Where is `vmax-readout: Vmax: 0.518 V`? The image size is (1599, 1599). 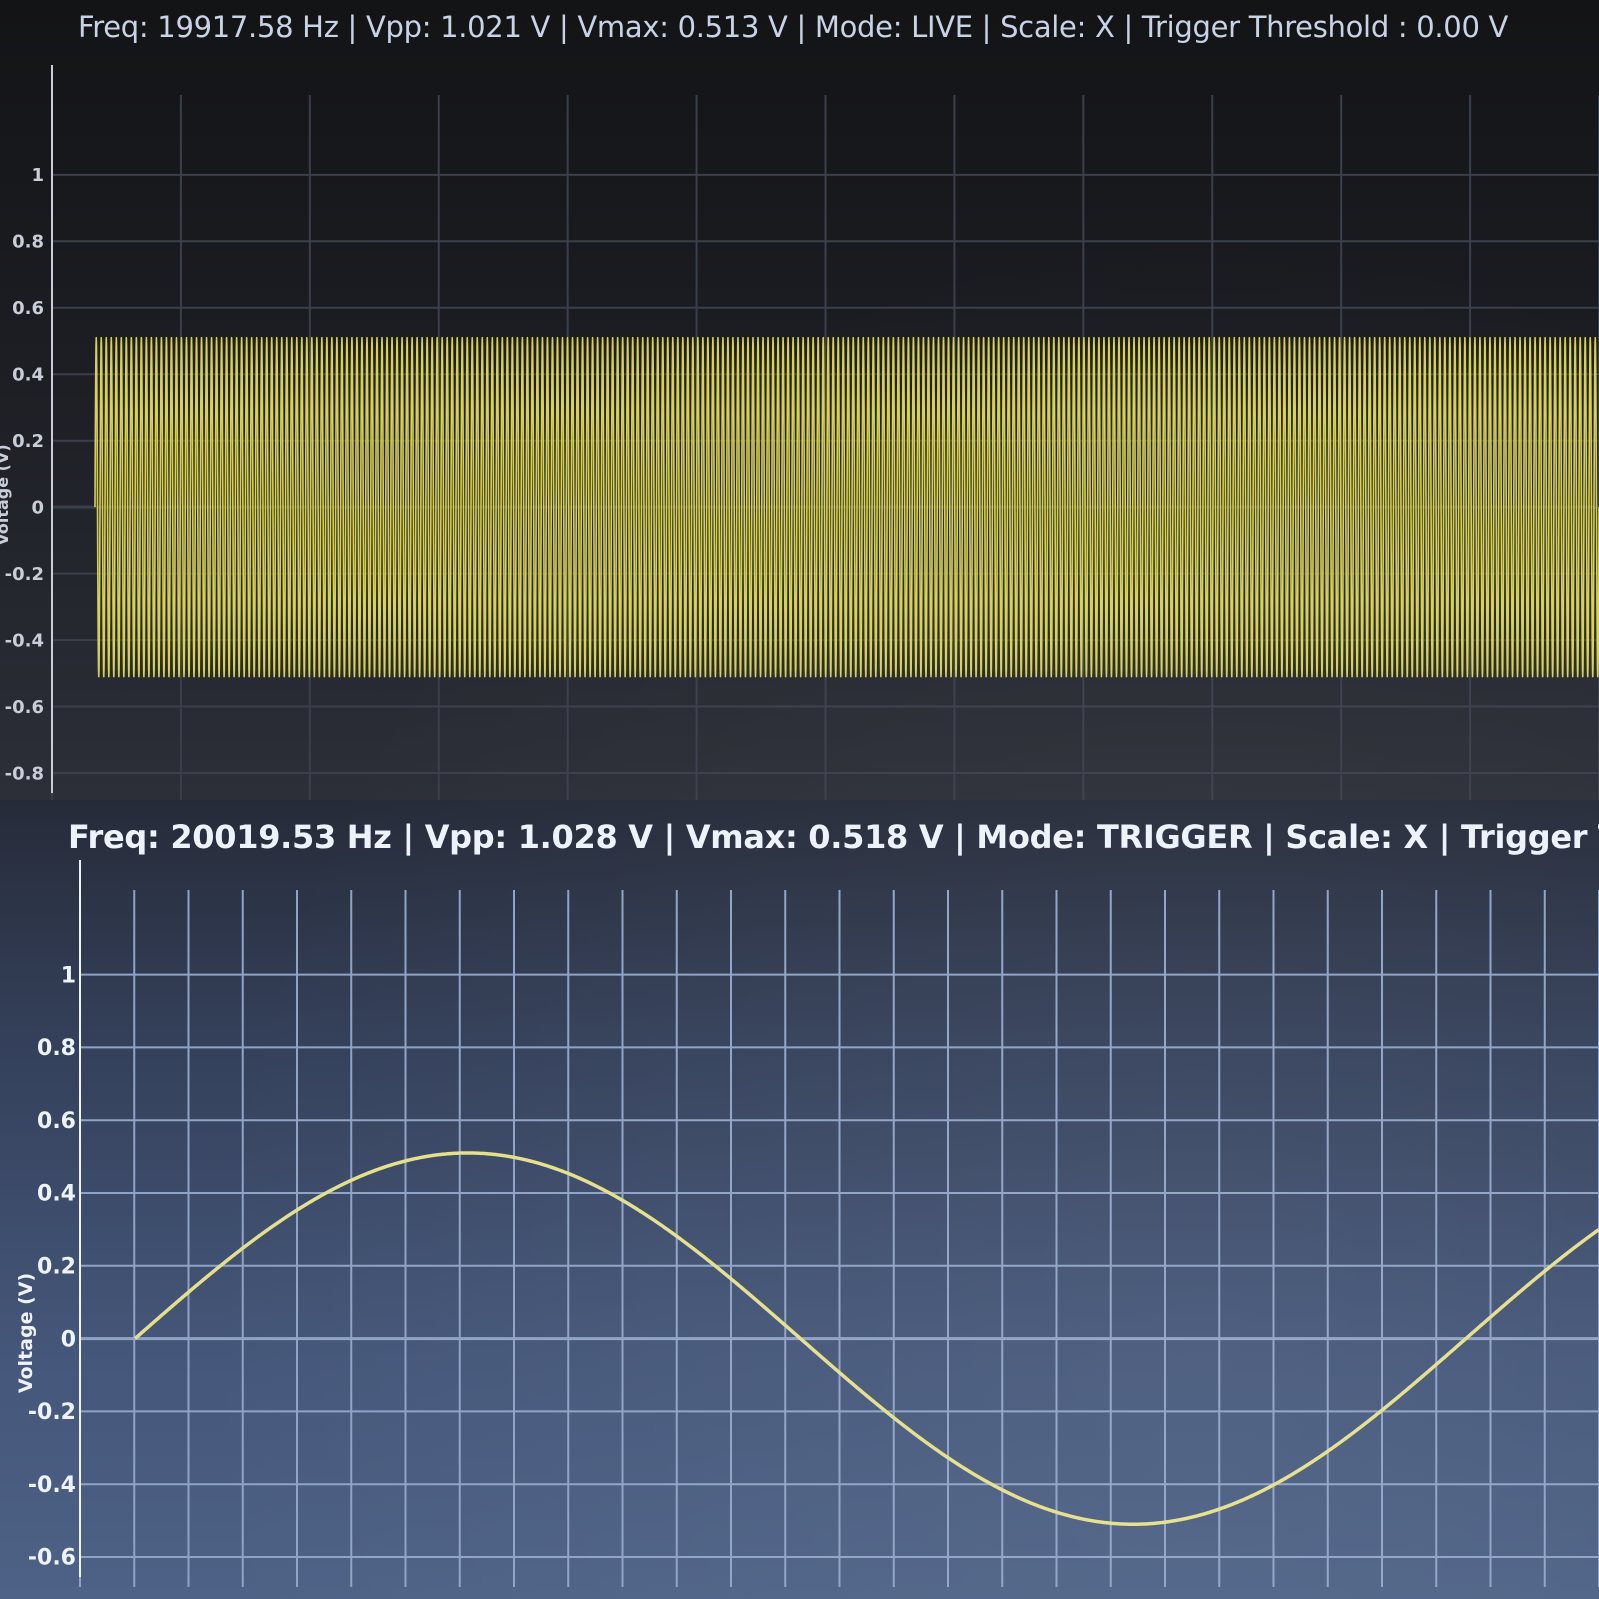
vmax-readout: Vmax: 0.518 V is located at coordinates (814, 837).